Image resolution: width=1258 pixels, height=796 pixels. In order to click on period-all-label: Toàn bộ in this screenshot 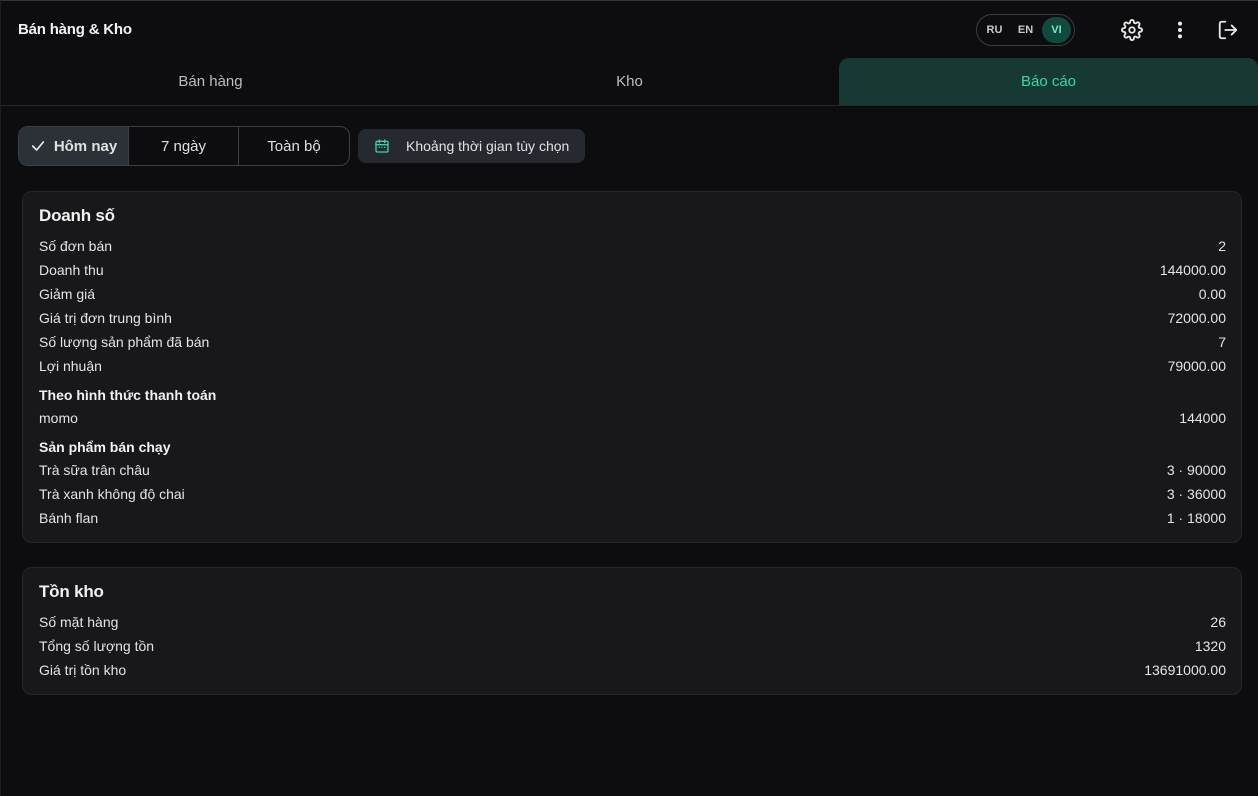, I will do `click(294, 146)`.